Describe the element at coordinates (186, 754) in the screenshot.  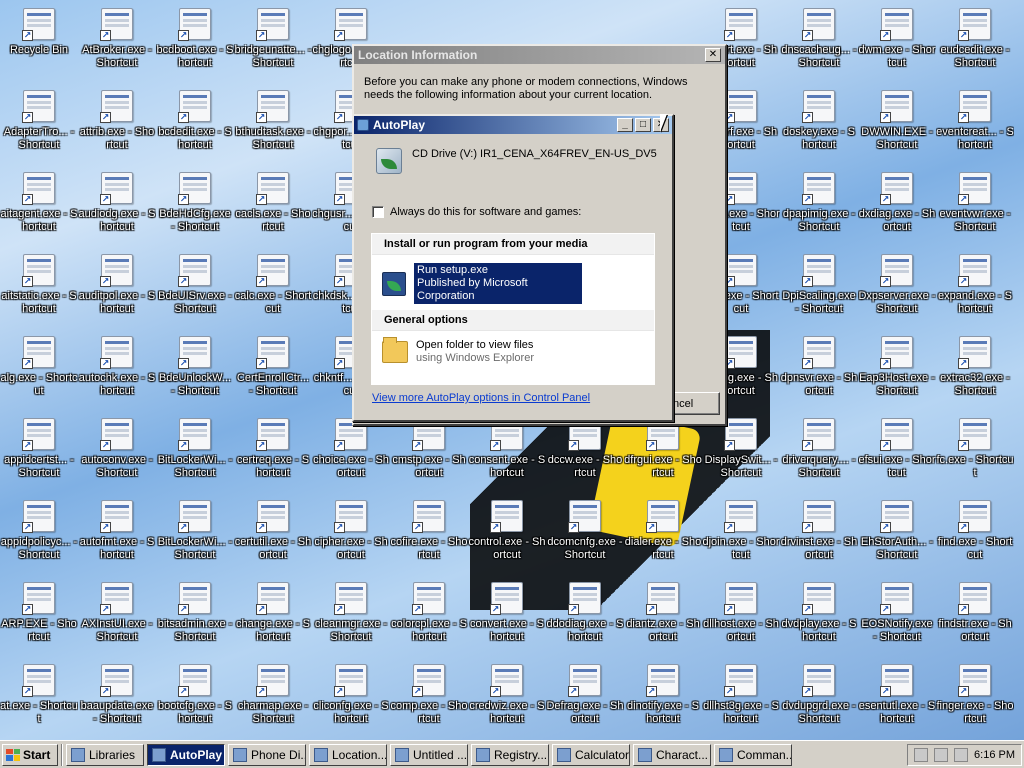
I see `taskbar-button: AutoPlay` at that location.